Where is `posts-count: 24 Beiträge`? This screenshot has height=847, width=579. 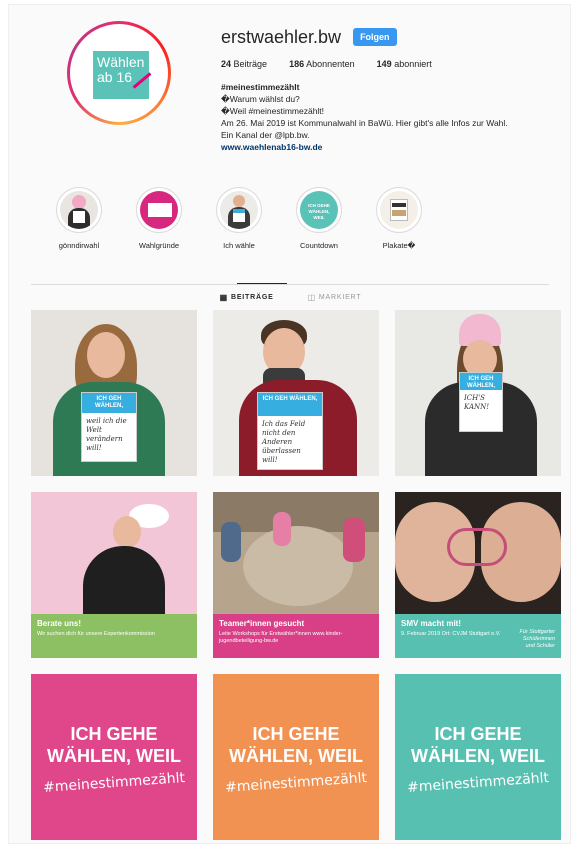 posts-count: 24 Beiträge is located at coordinates (244, 64).